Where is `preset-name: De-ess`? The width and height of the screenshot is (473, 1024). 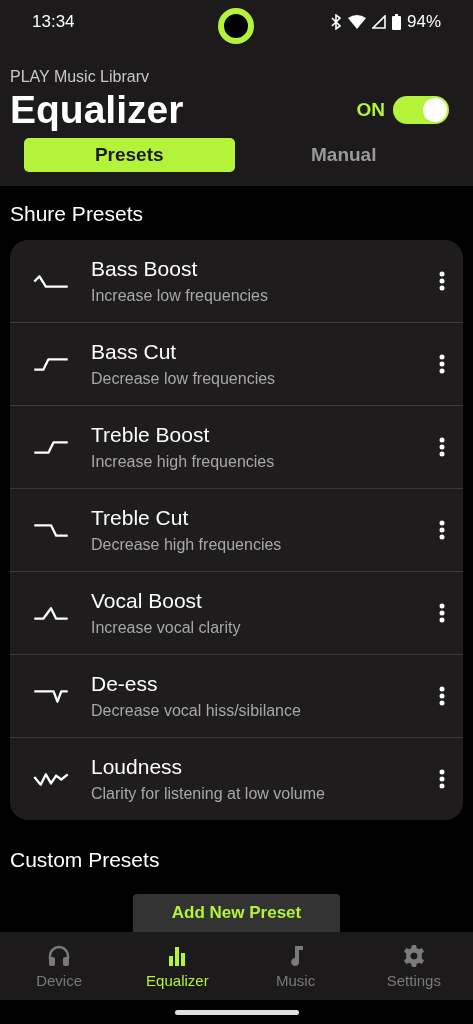 preset-name: De-ess is located at coordinates (125, 684).